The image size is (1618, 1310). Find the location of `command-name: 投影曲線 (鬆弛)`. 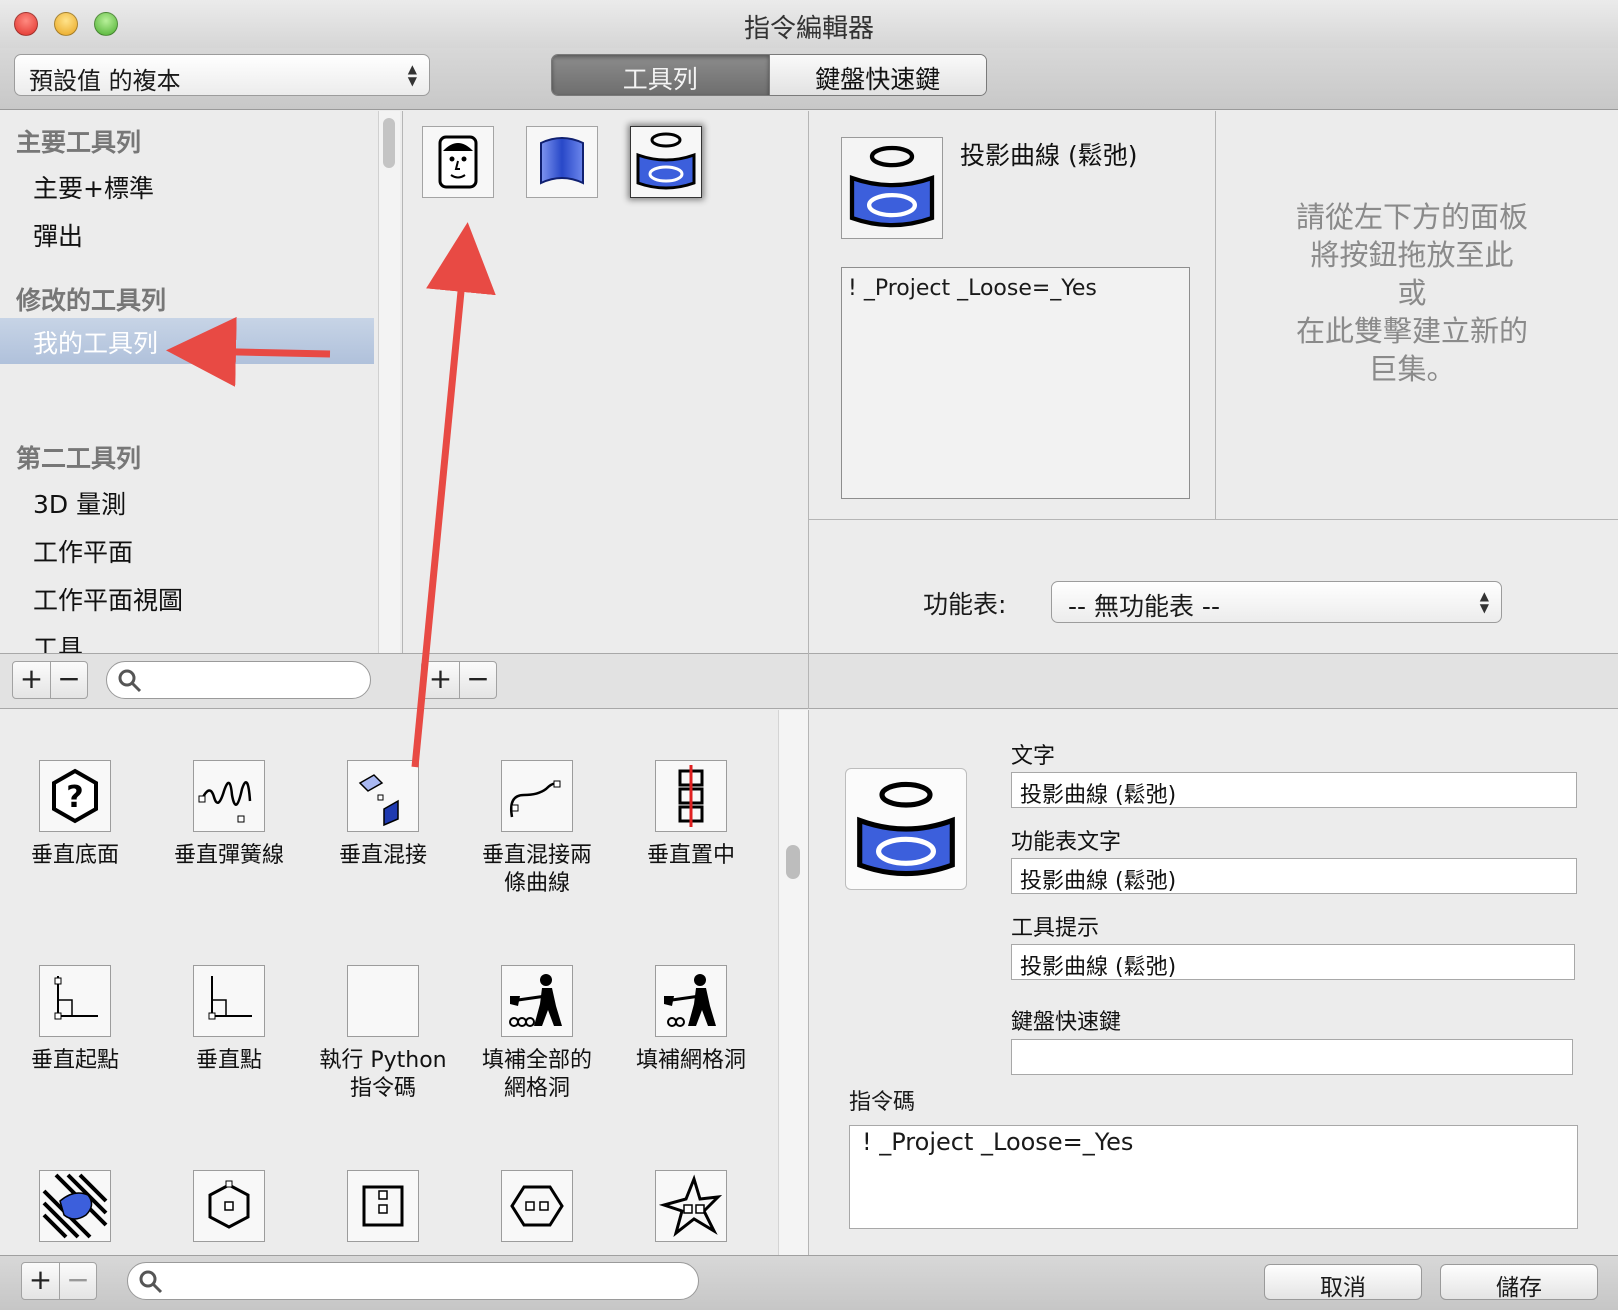

command-name: 投影曲線 (鬆弛) is located at coordinates (1049, 155).